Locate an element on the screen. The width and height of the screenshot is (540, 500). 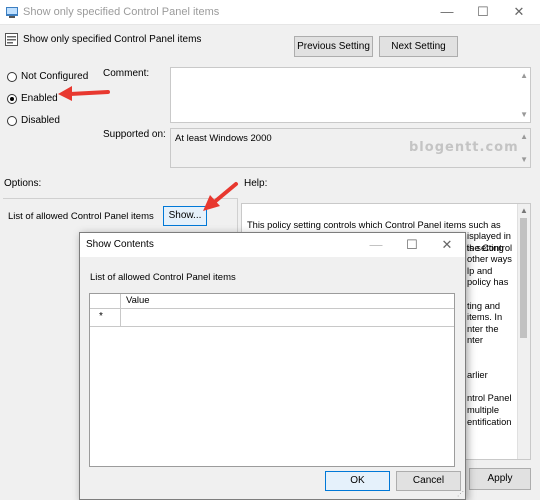
help-line: other ways is located at coordinates (489, 259).